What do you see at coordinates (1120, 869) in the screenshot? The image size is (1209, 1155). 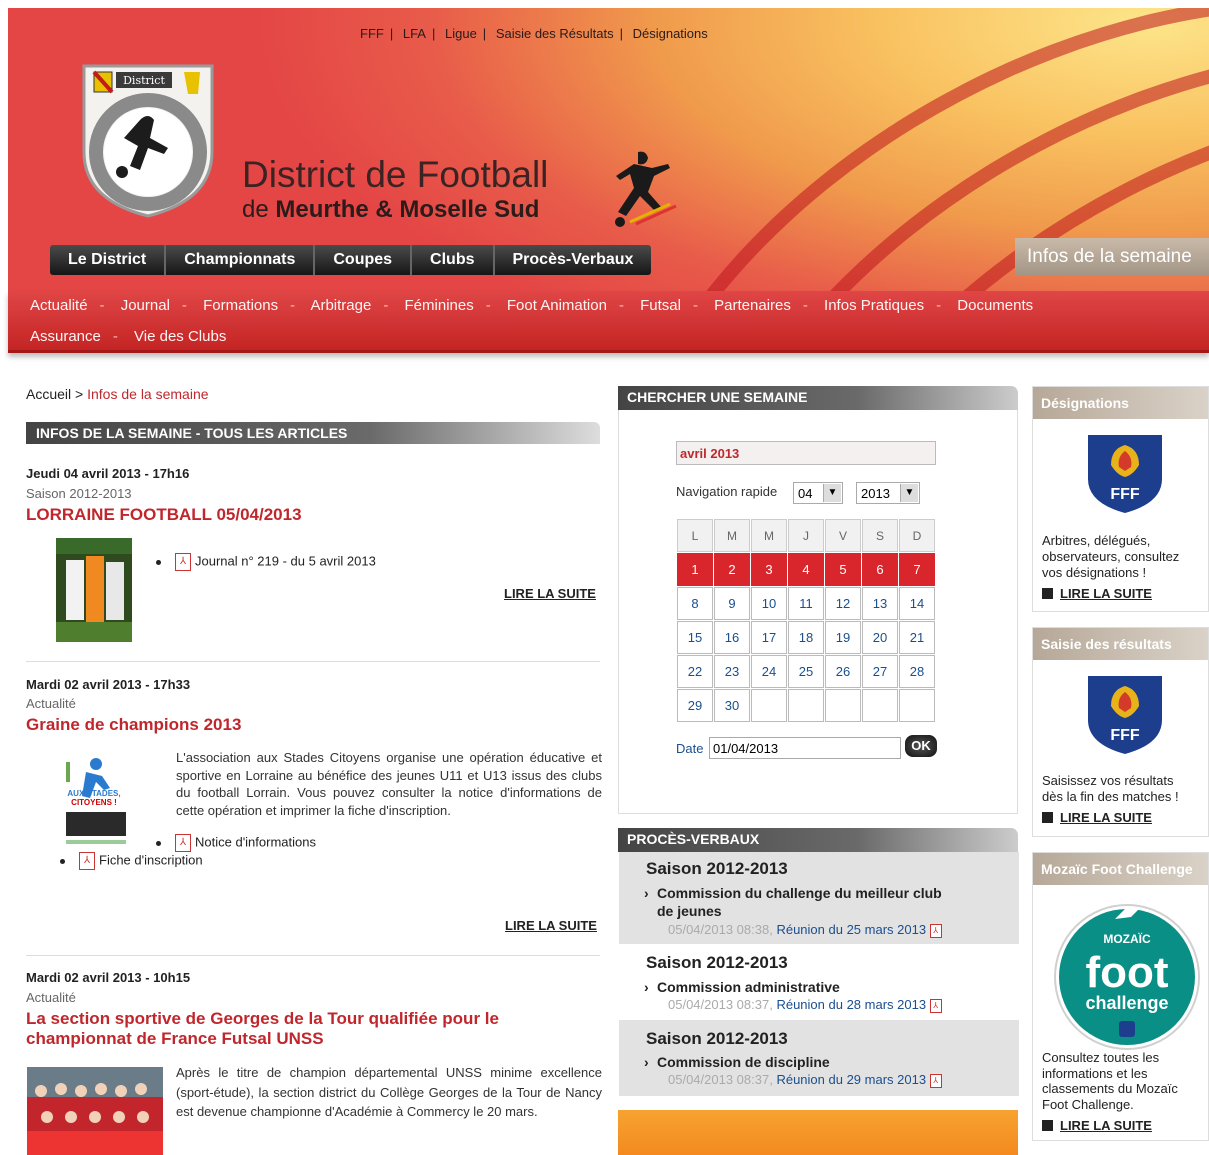 I see `sidebar-box-title: Mozaïc Foot Challenge` at bounding box center [1120, 869].